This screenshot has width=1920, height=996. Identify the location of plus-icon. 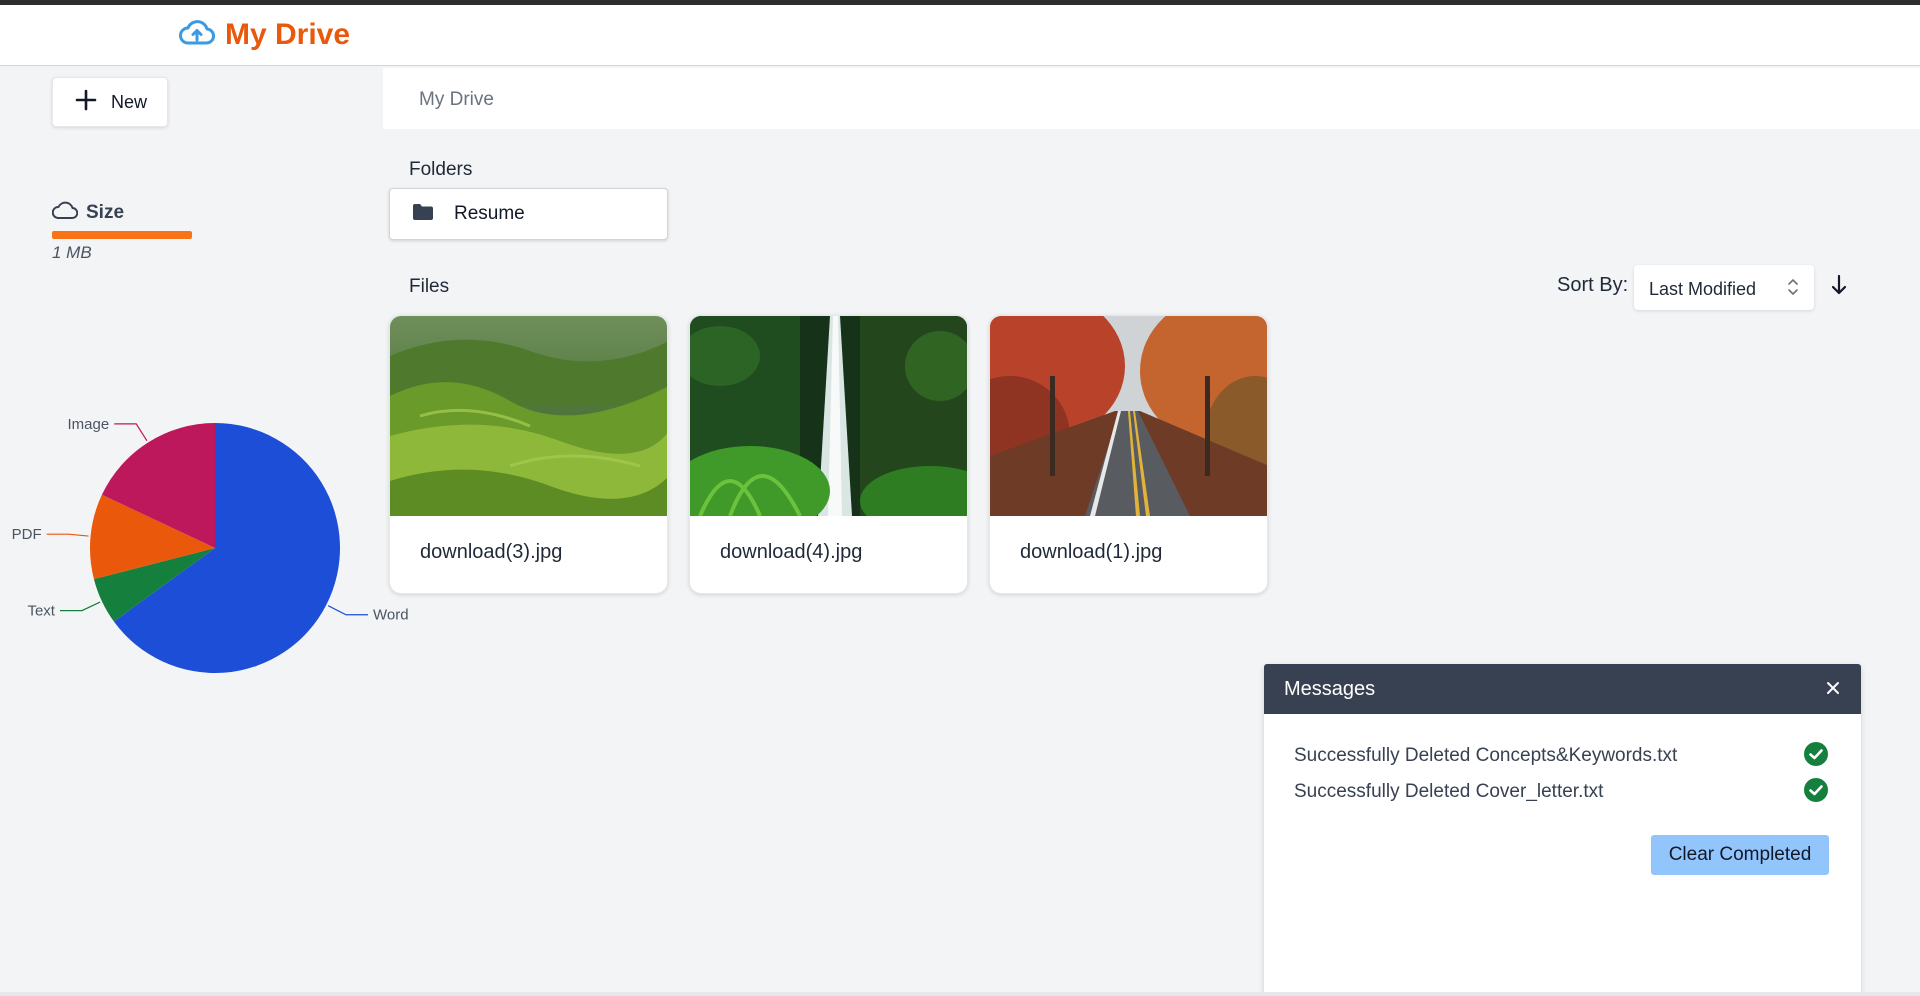
(86, 102).